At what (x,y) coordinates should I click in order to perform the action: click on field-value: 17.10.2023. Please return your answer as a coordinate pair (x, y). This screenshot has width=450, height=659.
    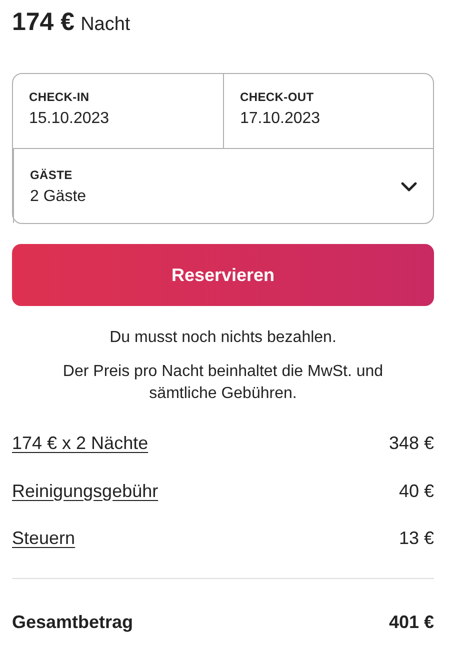
    Looking at the image, I should click on (281, 119).